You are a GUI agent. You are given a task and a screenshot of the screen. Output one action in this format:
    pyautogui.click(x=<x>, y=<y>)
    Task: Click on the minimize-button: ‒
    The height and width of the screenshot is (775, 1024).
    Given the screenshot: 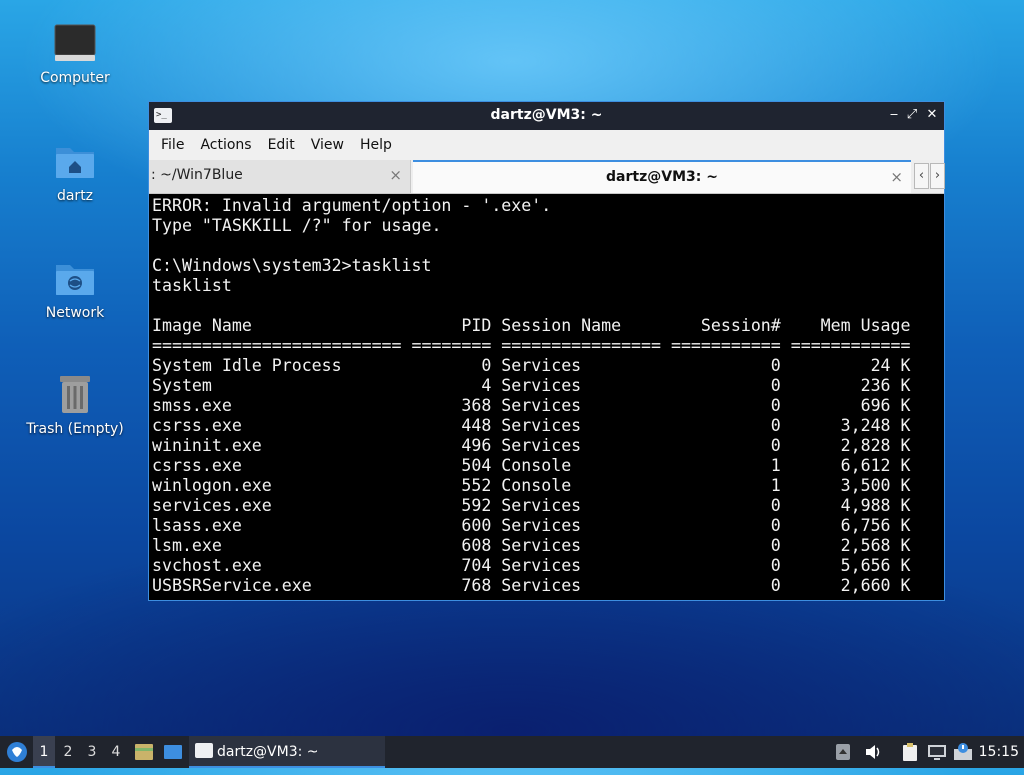 What is the action you would take?
    pyautogui.click(x=894, y=115)
    